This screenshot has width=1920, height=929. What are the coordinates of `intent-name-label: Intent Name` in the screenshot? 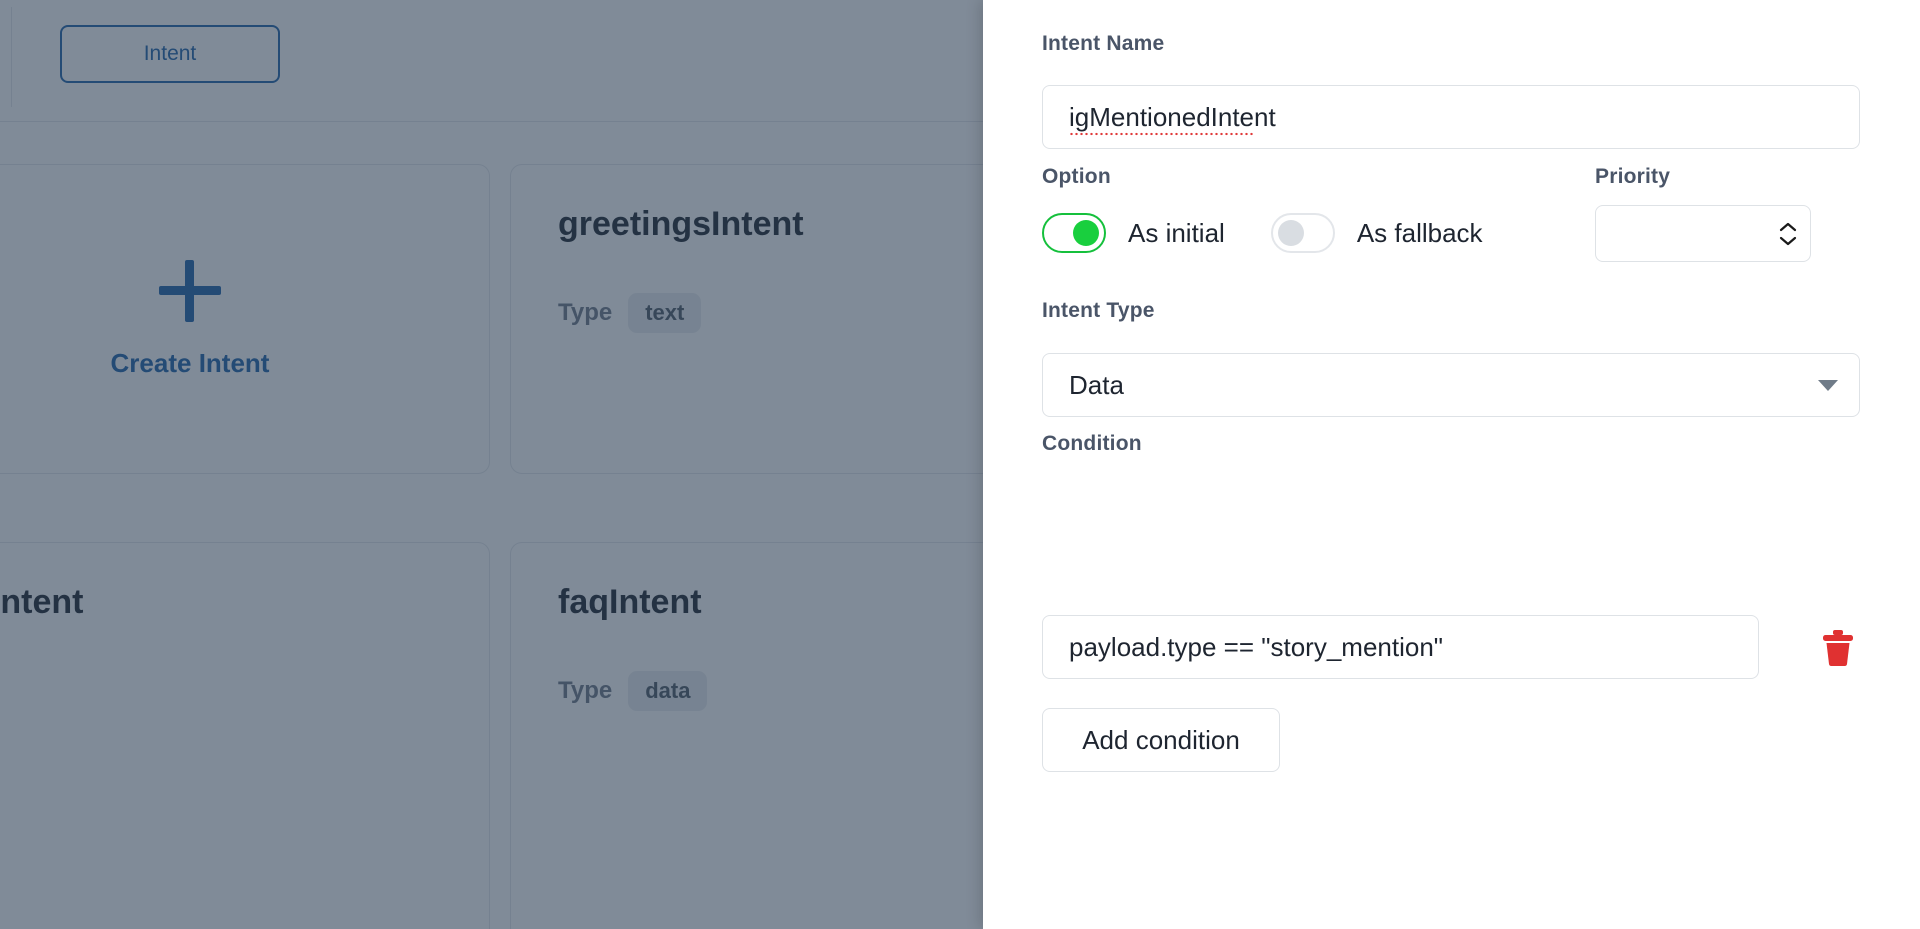 It's located at (1103, 43).